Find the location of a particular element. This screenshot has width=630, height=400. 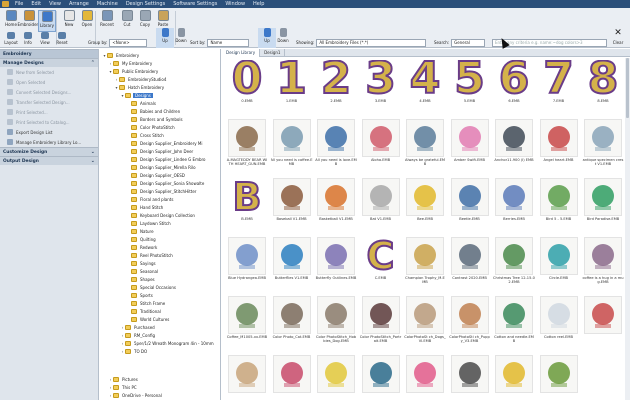

design-tile: Anchor11.900 (I) EMB is located at coordinates (514, 146).